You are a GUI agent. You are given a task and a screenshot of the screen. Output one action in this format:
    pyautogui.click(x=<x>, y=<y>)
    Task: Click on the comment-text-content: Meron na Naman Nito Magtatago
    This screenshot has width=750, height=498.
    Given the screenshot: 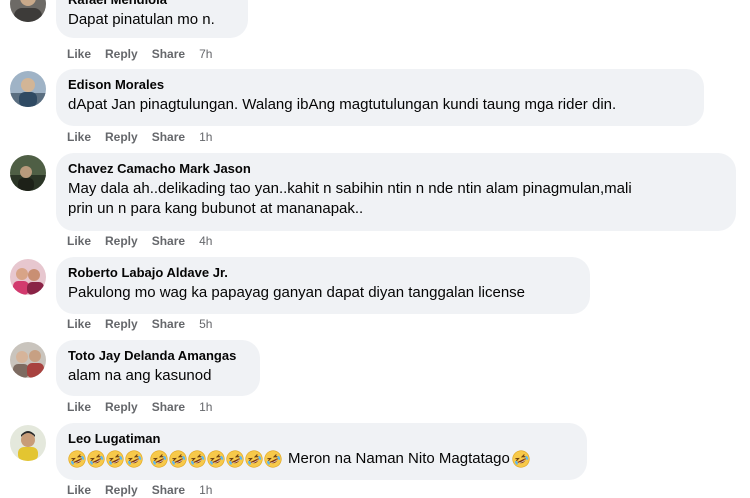 What is the action you would take?
    pyautogui.click(x=399, y=458)
    